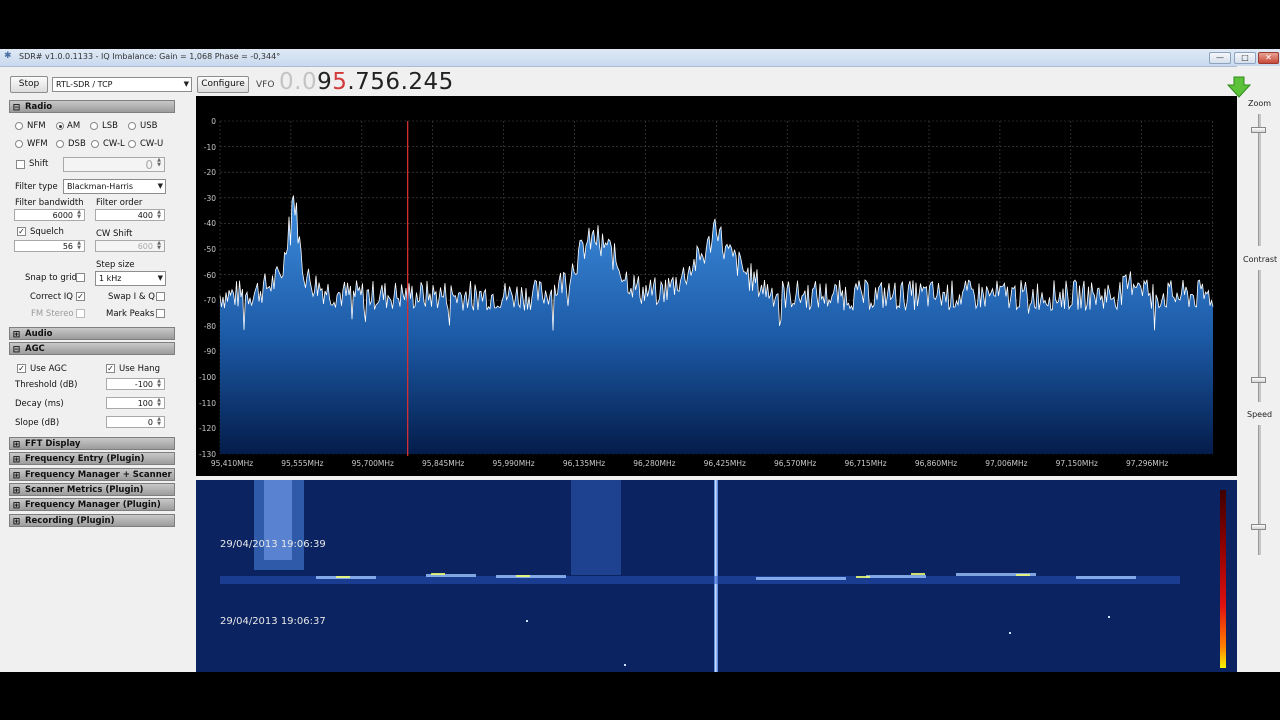 The image size is (1280, 720). Describe the element at coordinates (209, 198) in the screenshot. I see `y-tick-label: -30` at that location.